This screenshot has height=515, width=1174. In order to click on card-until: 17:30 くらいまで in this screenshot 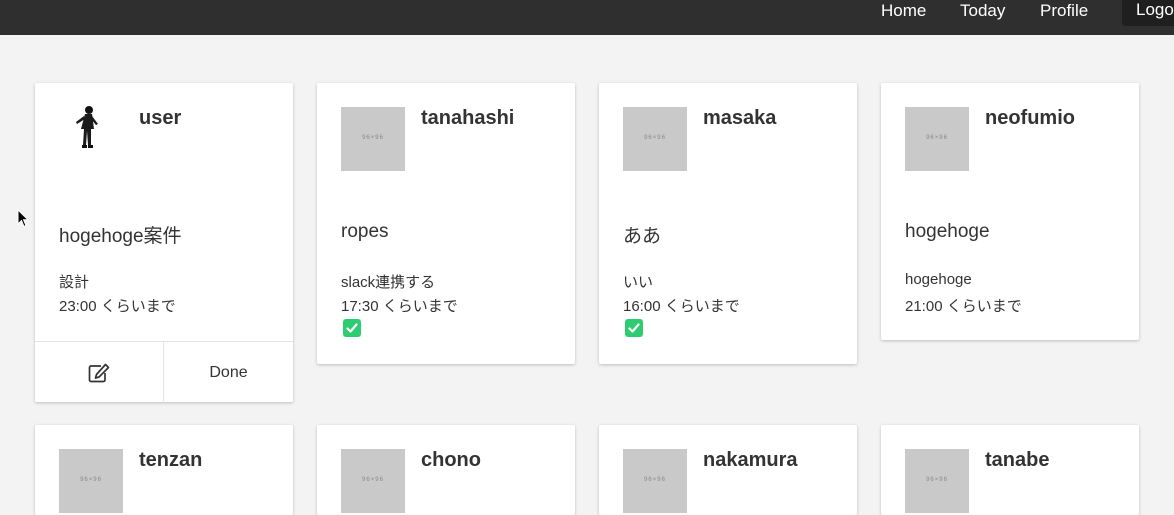, I will do `click(399, 306)`.